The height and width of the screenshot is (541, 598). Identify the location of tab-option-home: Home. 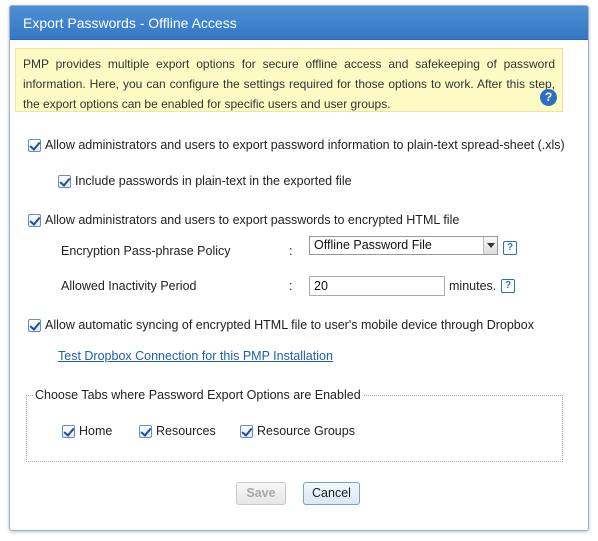
(87, 431).